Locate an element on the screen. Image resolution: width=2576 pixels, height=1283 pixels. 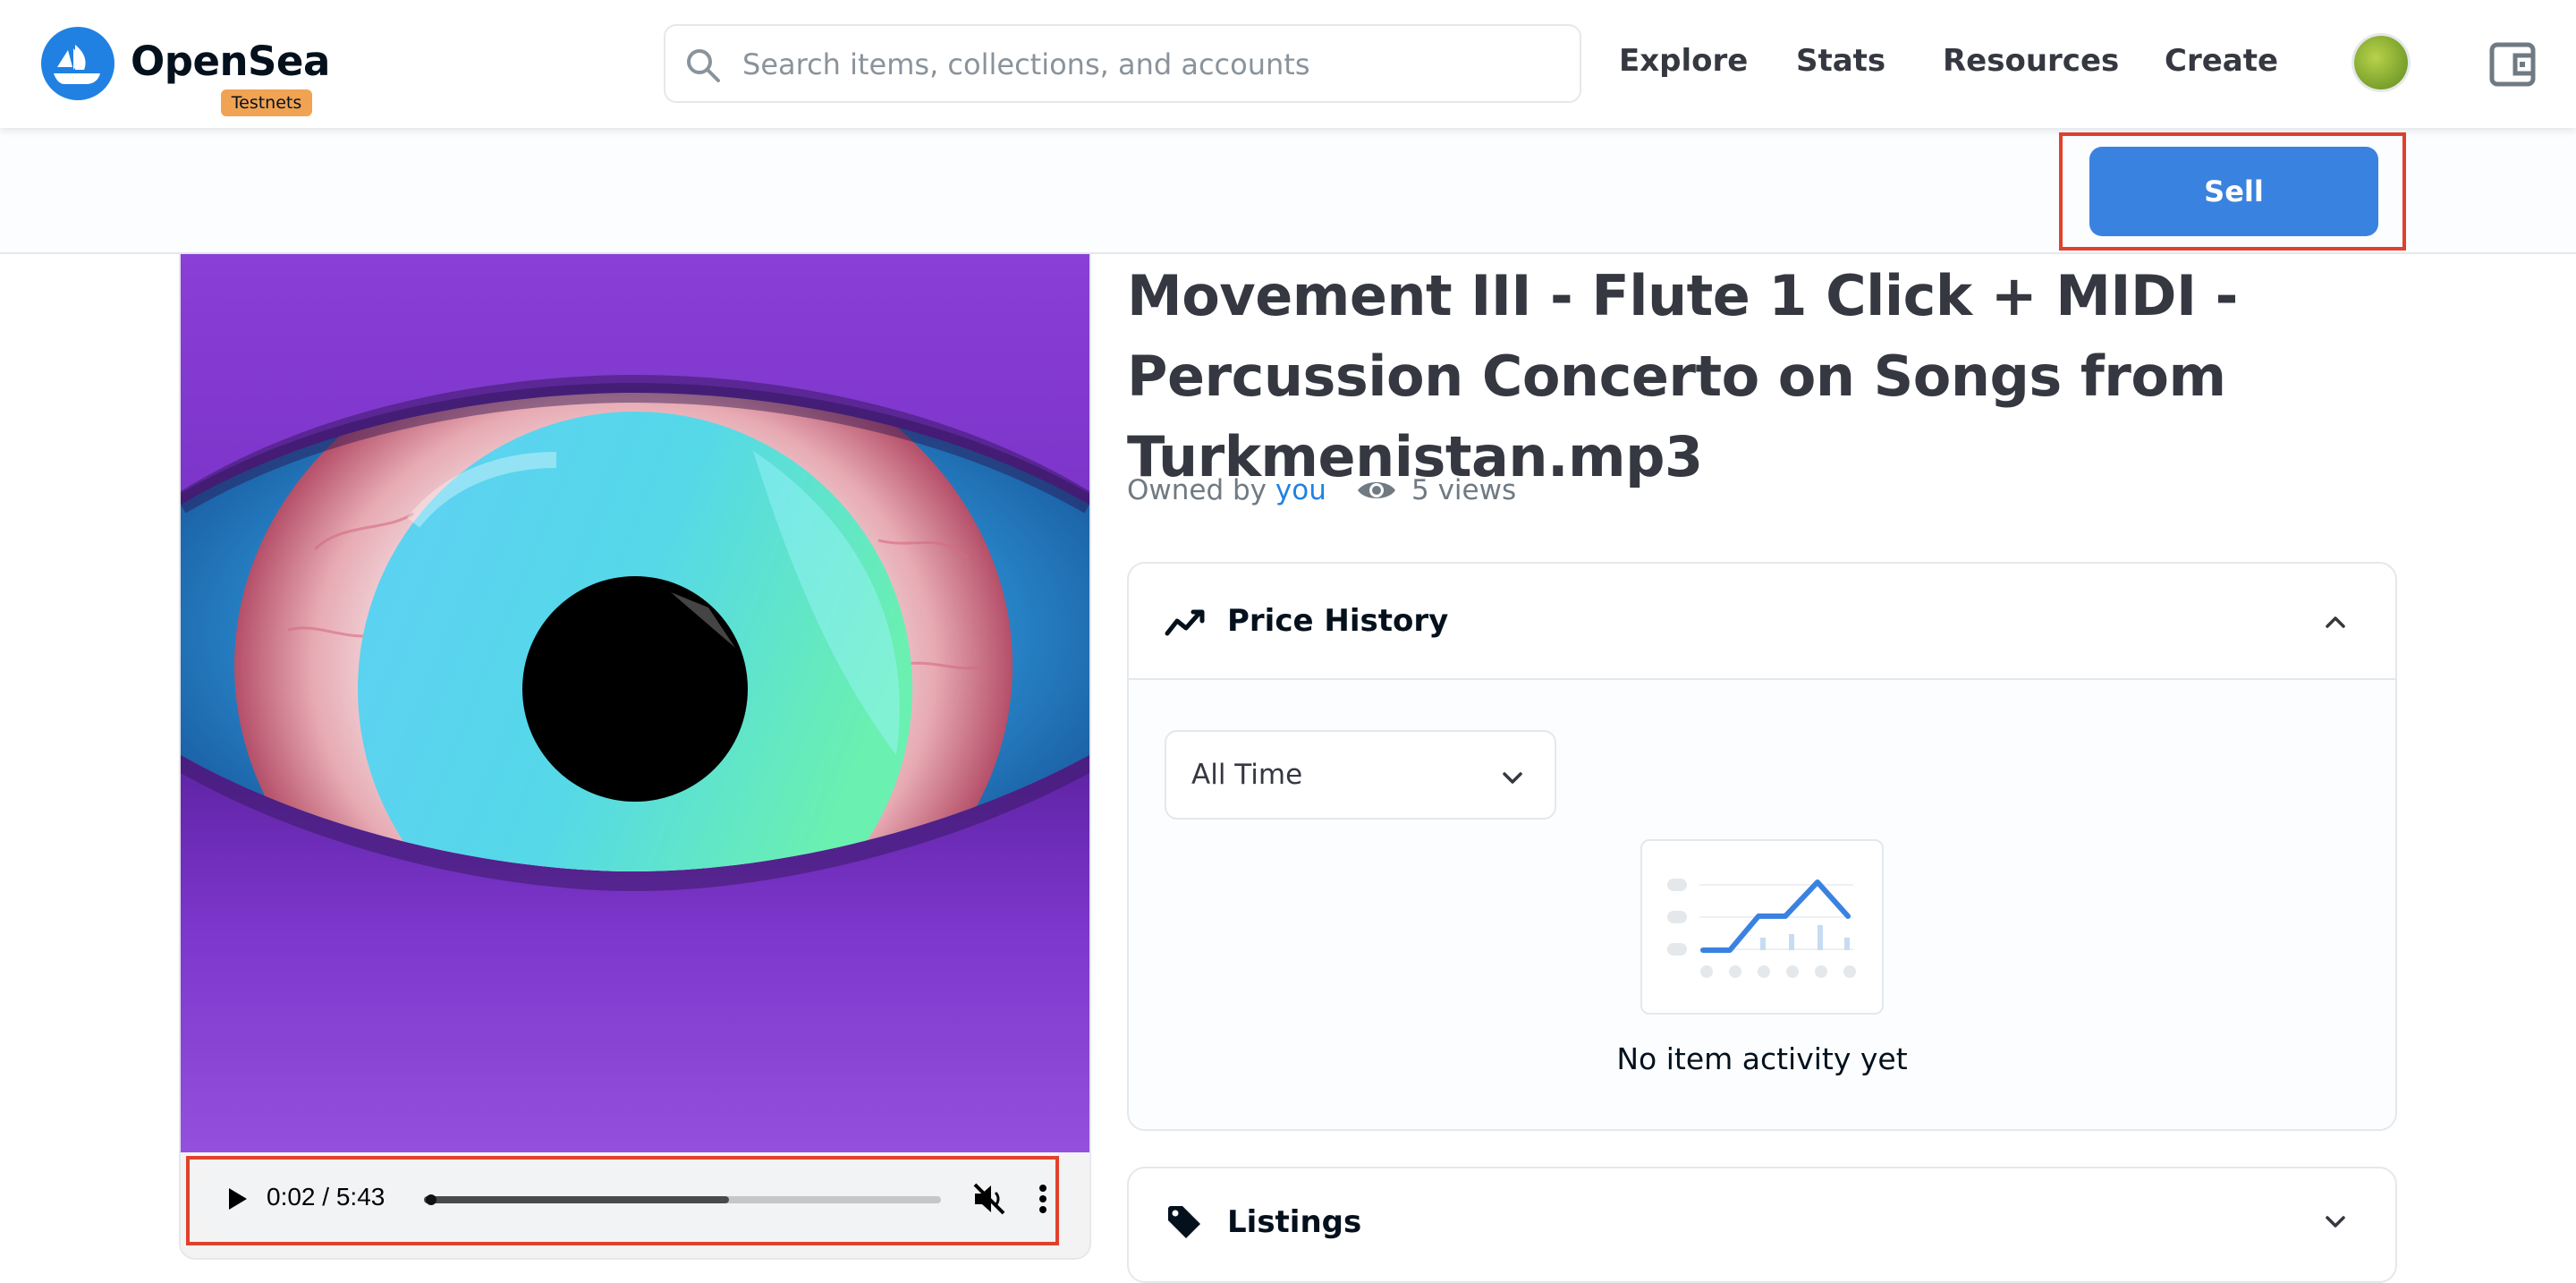
nav-stats: Stats is located at coordinates (1840, 61).